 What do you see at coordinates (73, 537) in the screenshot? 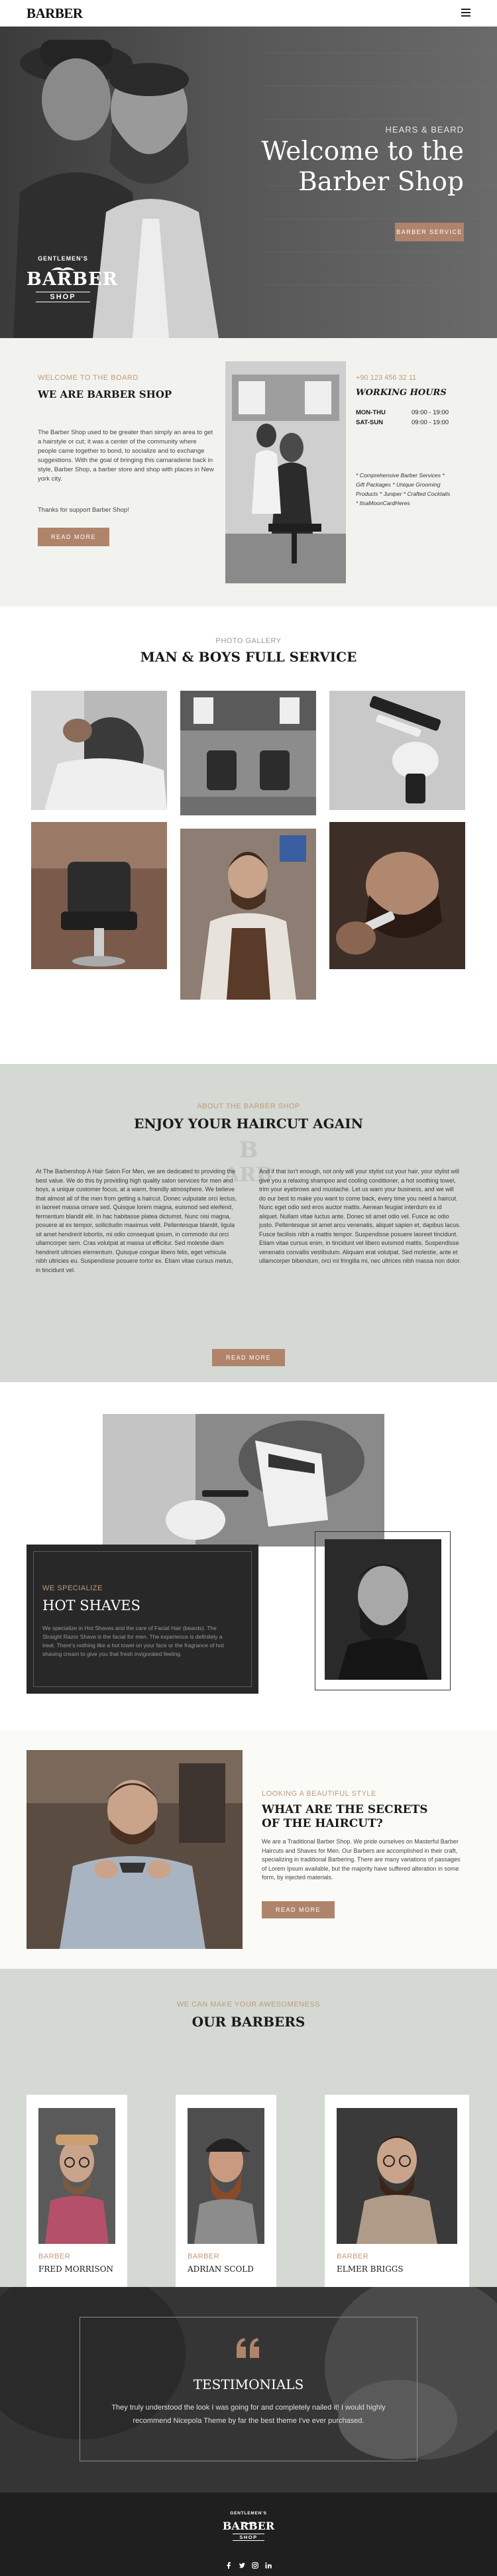
I see `about-read-more-button: READ MORE` at bounding box center [73, 537].